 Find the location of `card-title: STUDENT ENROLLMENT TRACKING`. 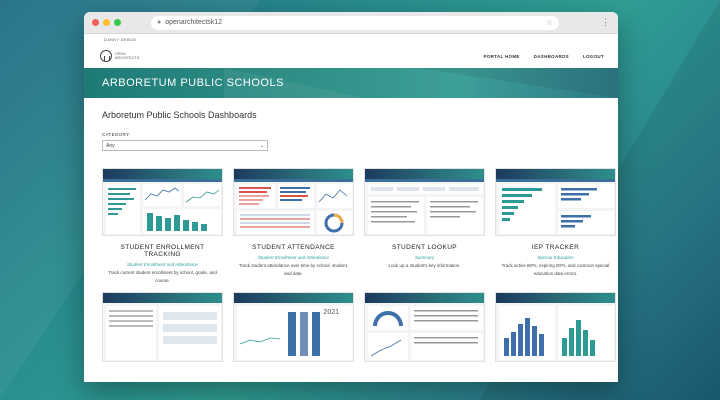

card-title: STUDENT ENROLLMENT TRACKING is located at coordinates (162, 251).